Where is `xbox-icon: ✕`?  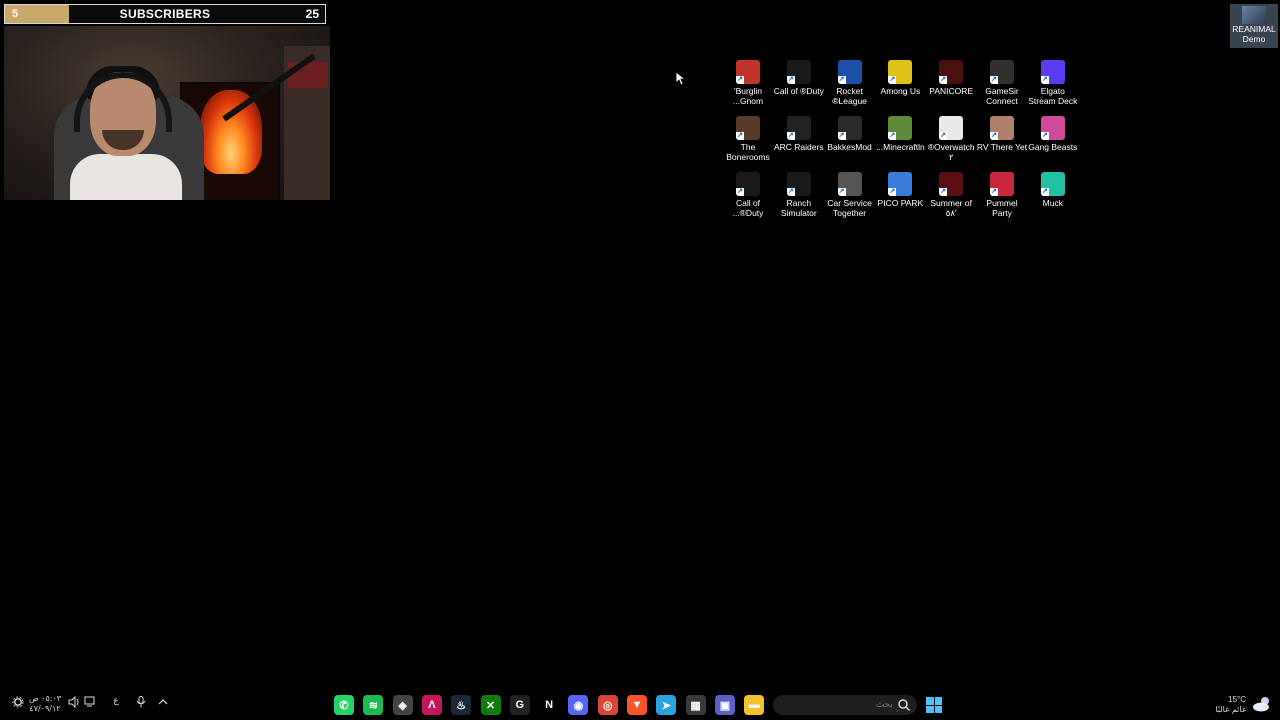
xbox-icon: ✕ is located at coordinates (490, 705).